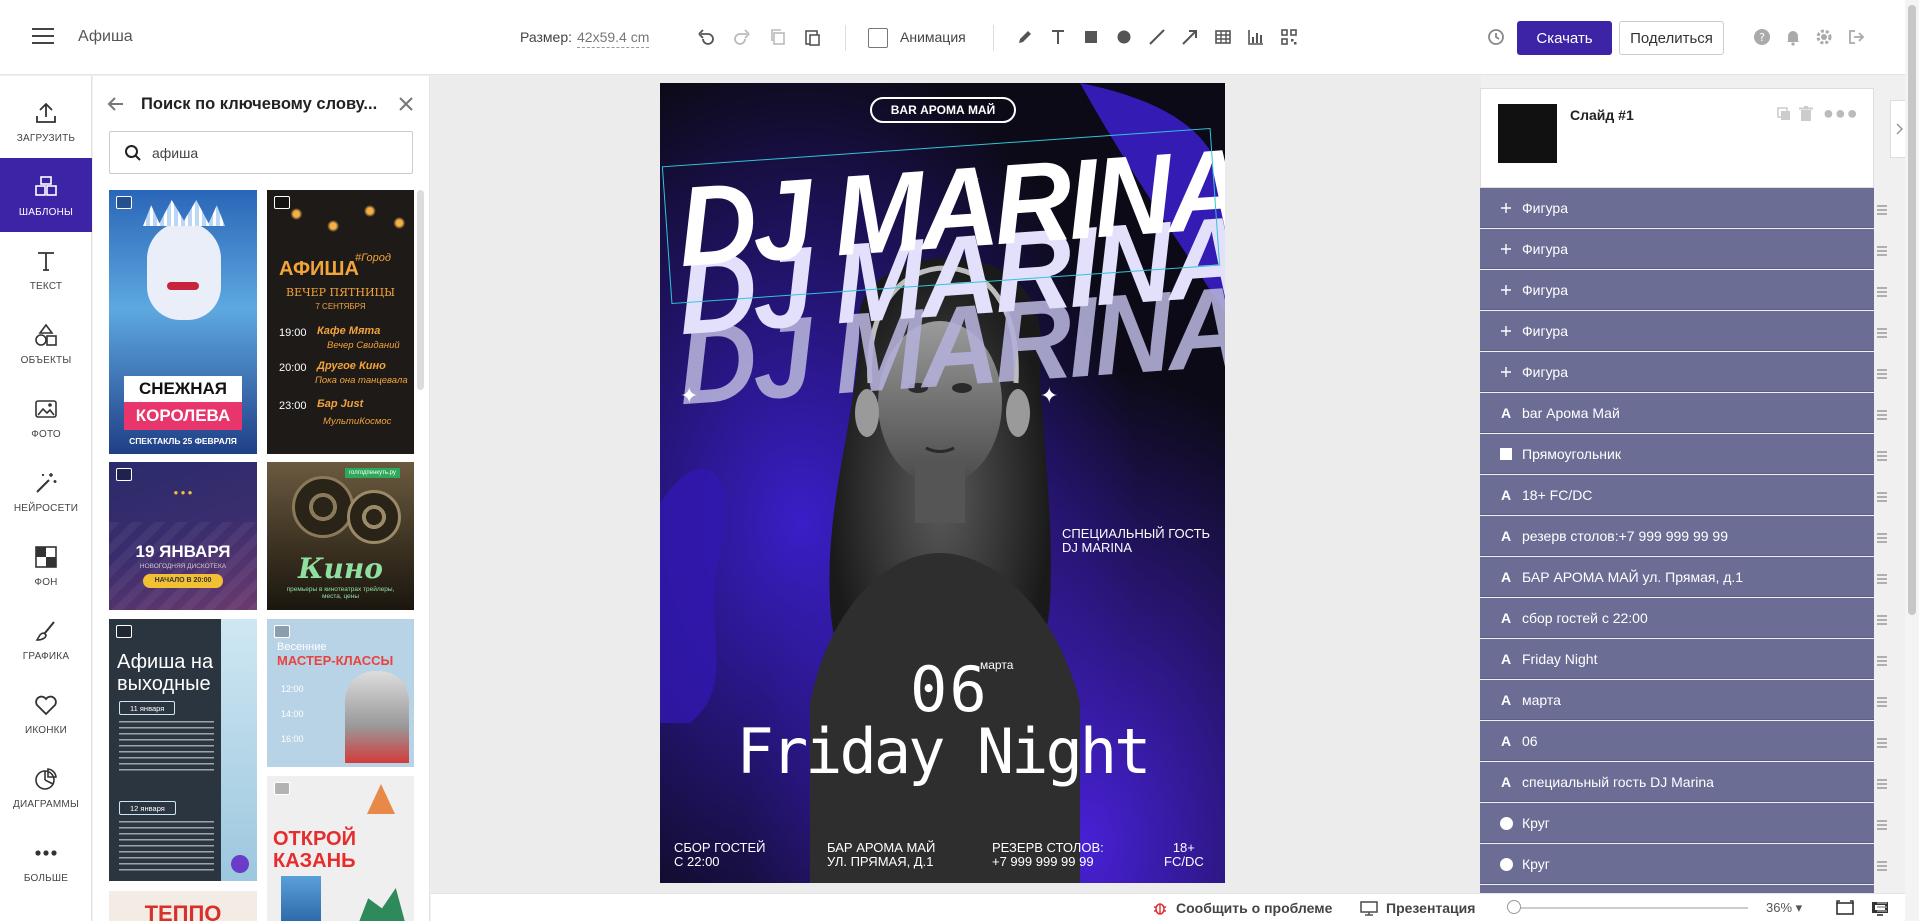  What do you see at coordinates (1184, 855) in the screenshot?
I see `footer-age: 18+ FC/DC` at bounding box center [1184, 855].